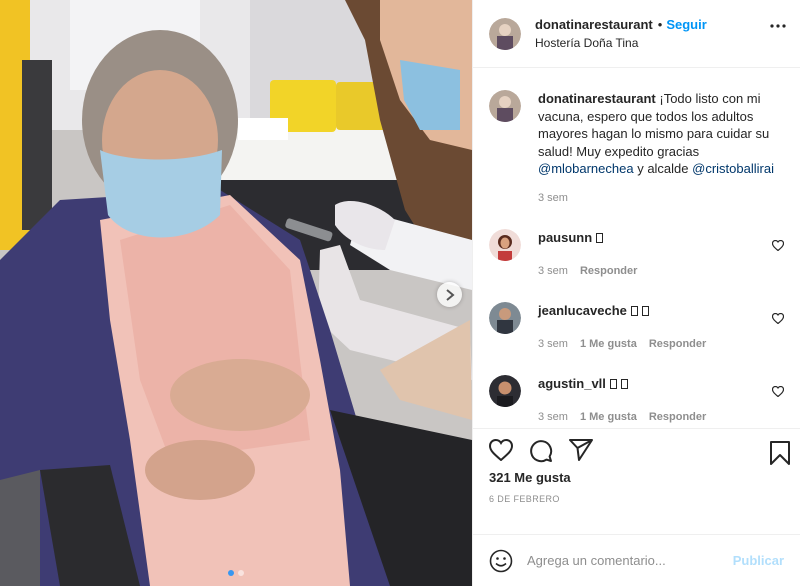 The height and width of the screenshot is (586, 800). What do you see at coordinates (651, 271) in the screenshot?
I see `comment-meta: 3 sem Responder` at bounding box center [651, 271].